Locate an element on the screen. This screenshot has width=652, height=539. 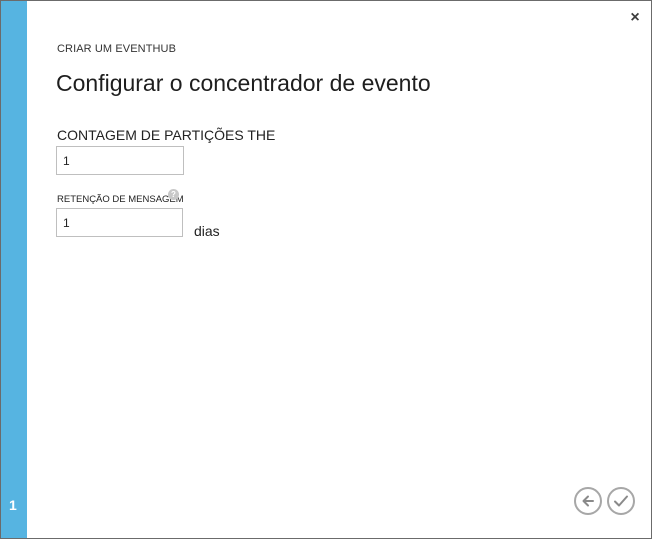
close-icon: × is located at coordinates (635, 17).